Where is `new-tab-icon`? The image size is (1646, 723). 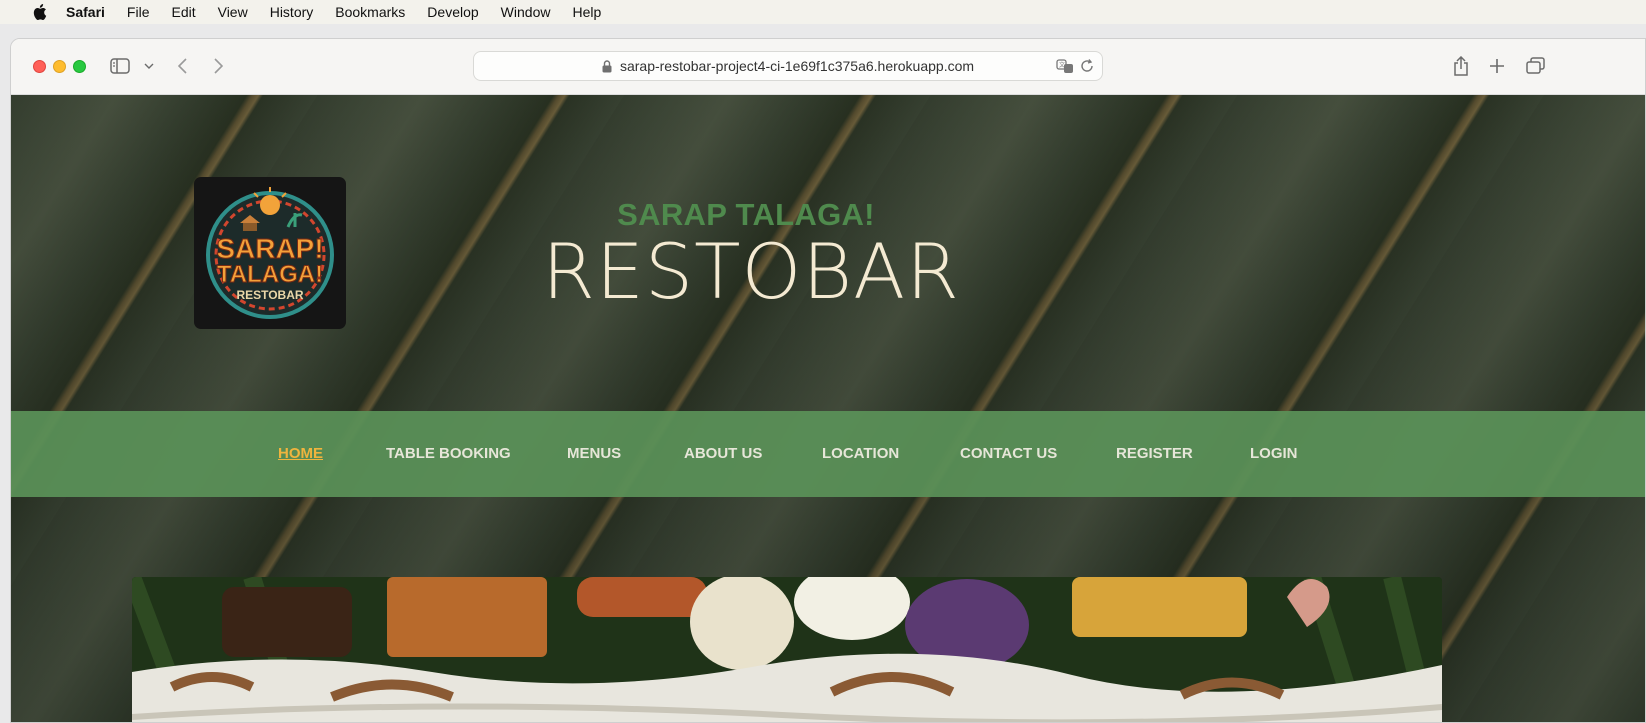 new-tab-icon is located at coordinates (1497, 66).